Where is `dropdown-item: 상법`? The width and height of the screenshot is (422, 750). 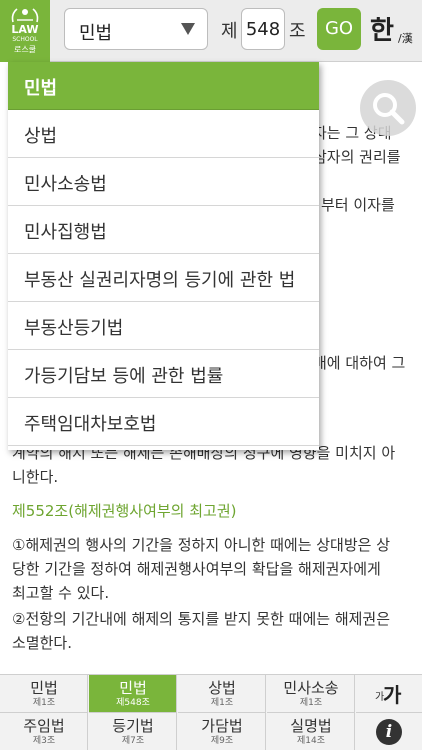 dropdown-item: 상법 is located at coordinates (163, 134).